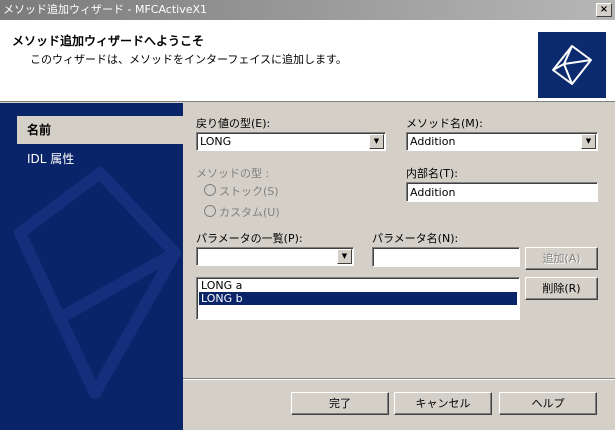 The width and height of the screenshot is (615, 430). I want to click on radio-custom-label: カスタム(U), so click(249, 212).